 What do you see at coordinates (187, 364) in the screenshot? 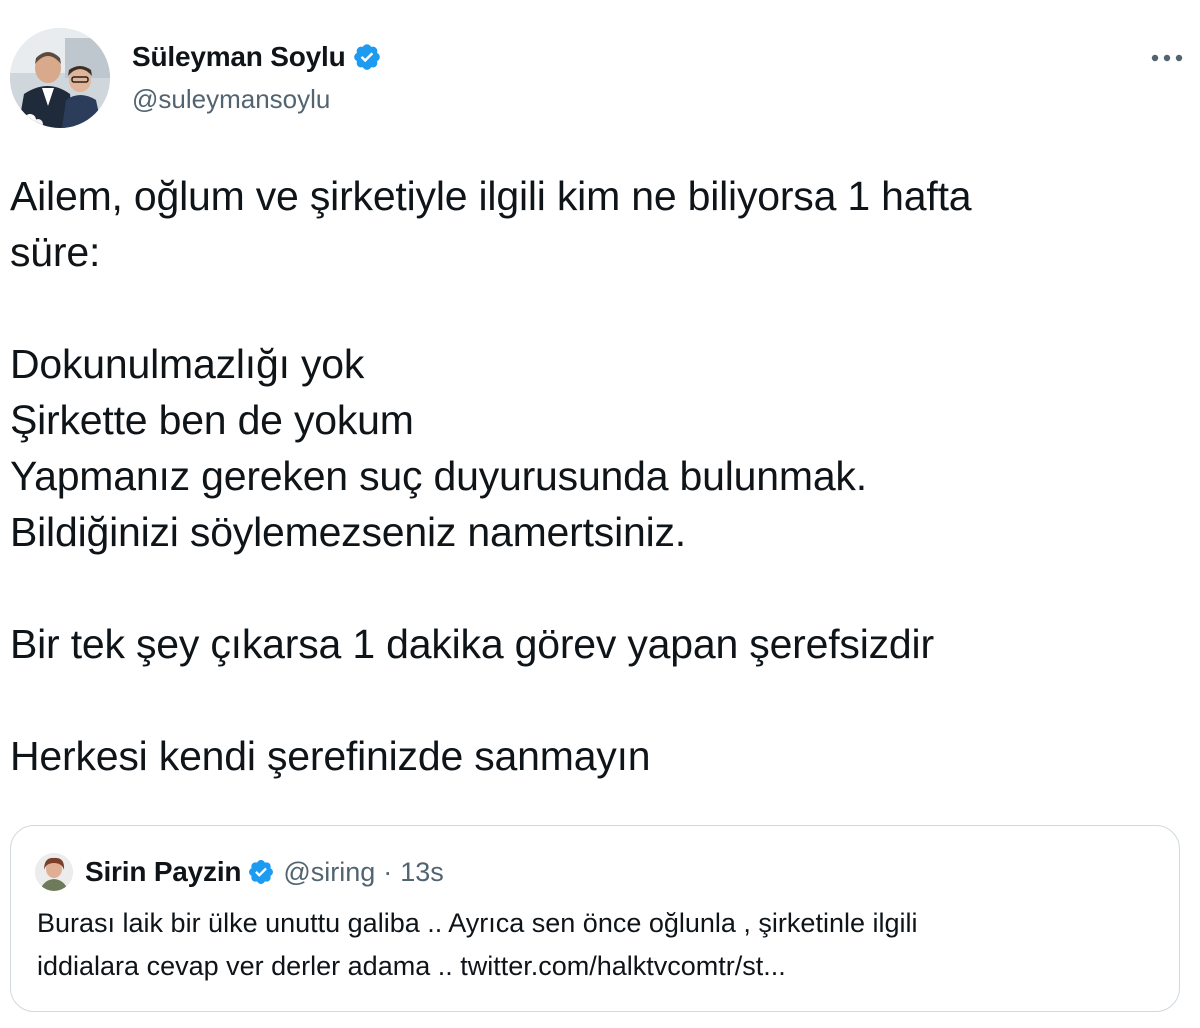
I see `tweet-text-line: Dokunulmazlığı yok` at bounding box center [187, 364].